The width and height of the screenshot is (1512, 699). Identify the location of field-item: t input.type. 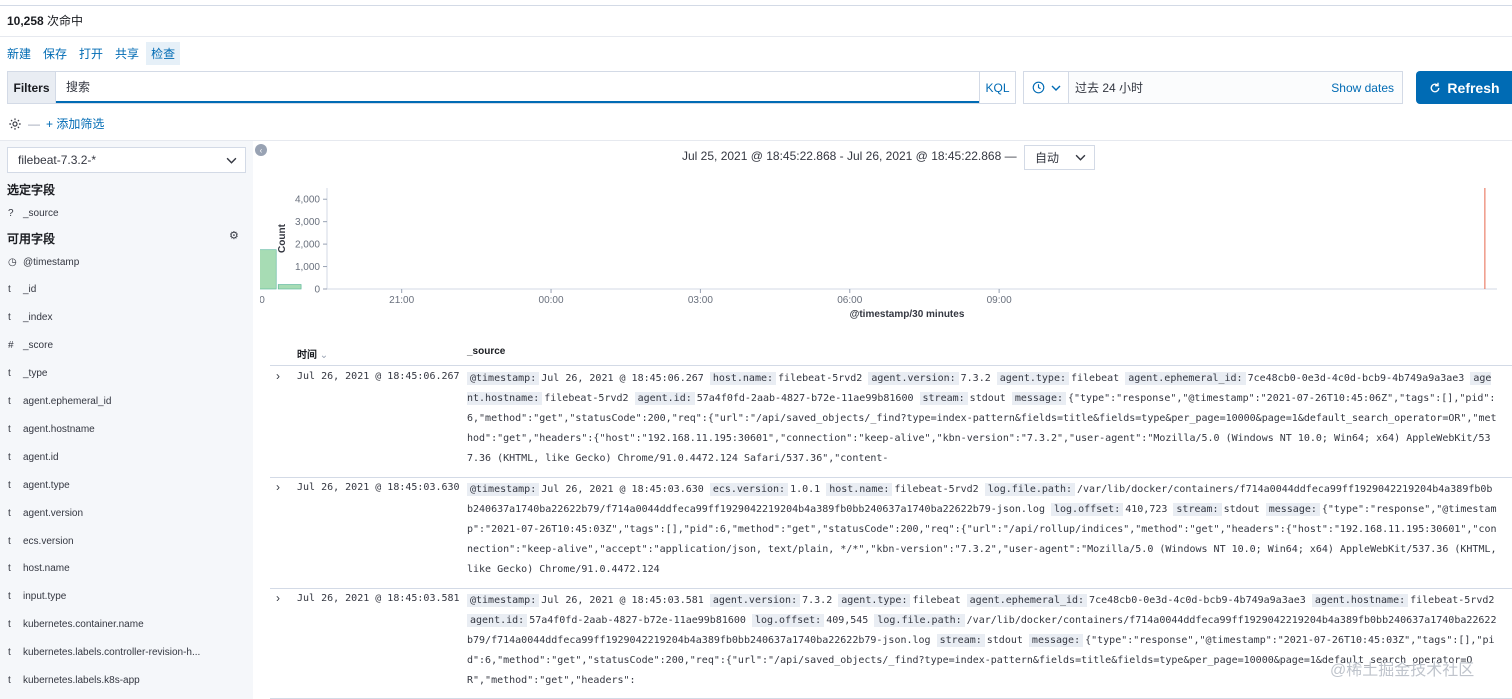
(125, 597).